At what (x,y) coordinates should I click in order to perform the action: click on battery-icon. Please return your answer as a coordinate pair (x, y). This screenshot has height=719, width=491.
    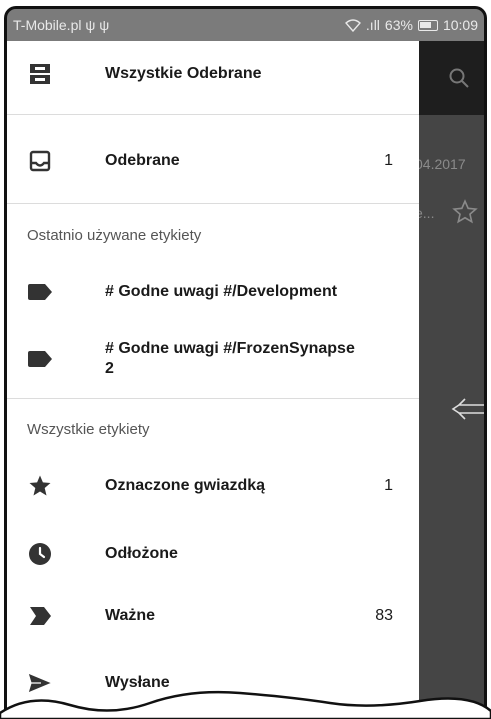
    Looking at the image, I should click on (427, 25).